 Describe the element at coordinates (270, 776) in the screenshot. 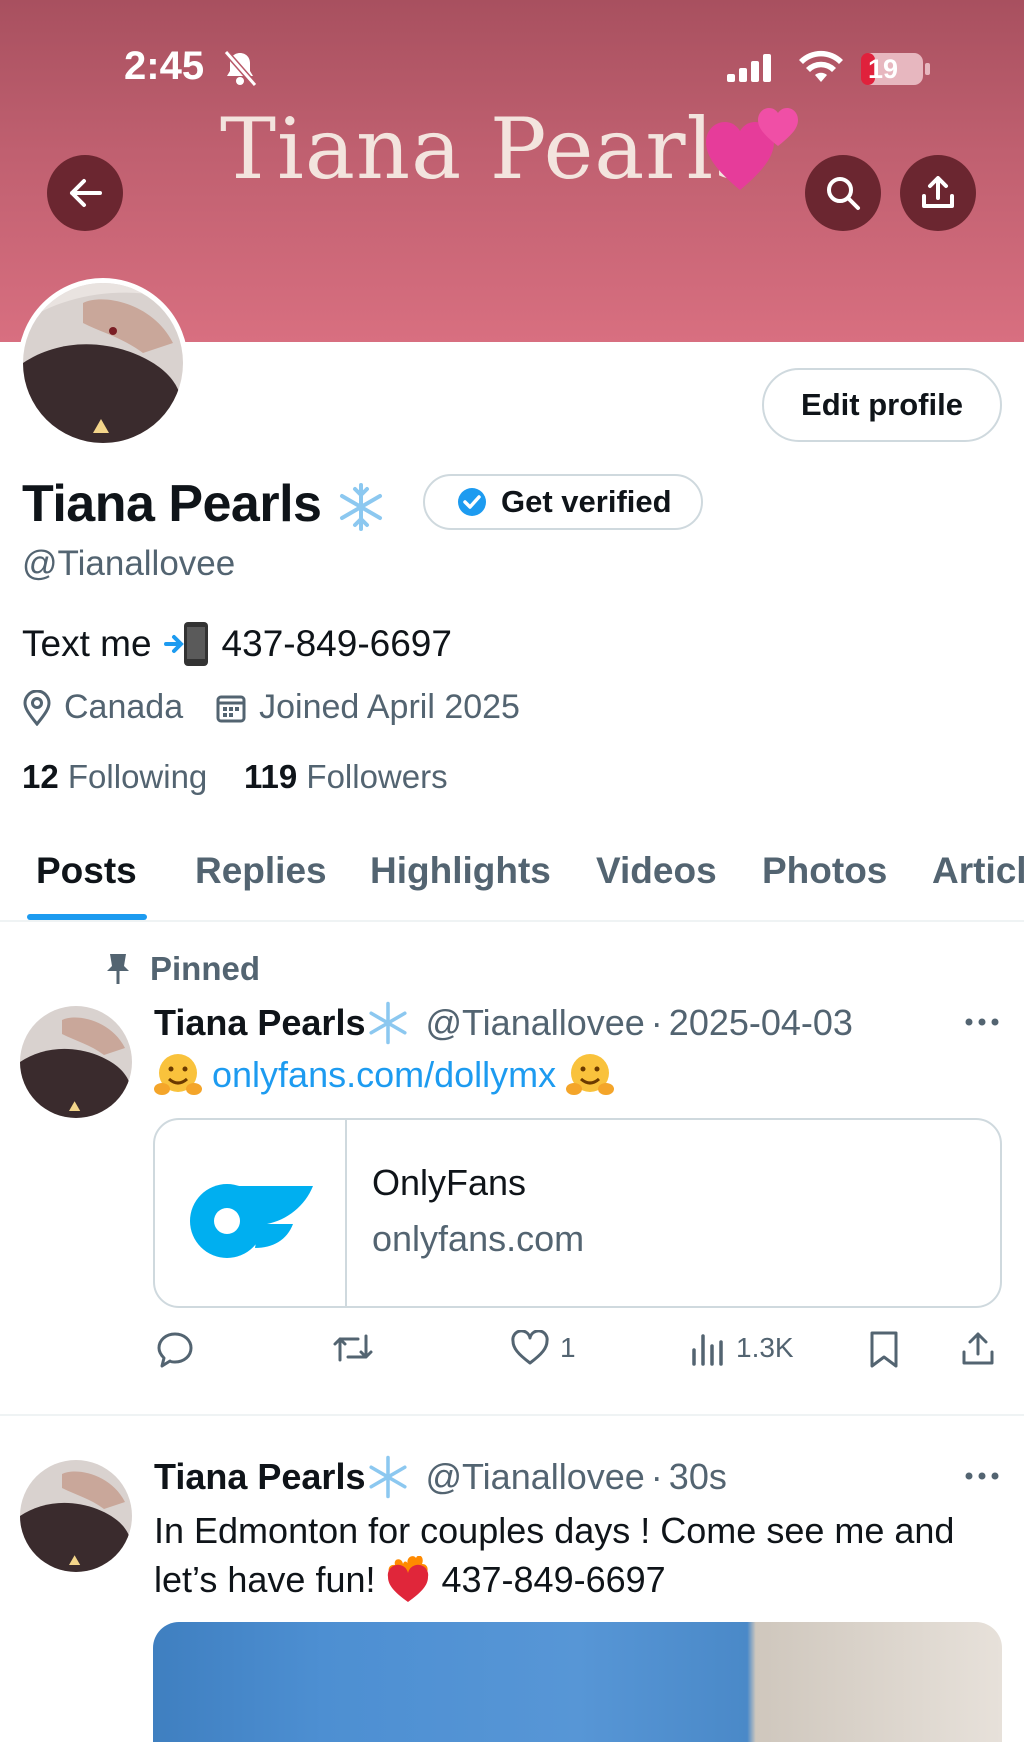

I see `followers-count: 119` at that location.